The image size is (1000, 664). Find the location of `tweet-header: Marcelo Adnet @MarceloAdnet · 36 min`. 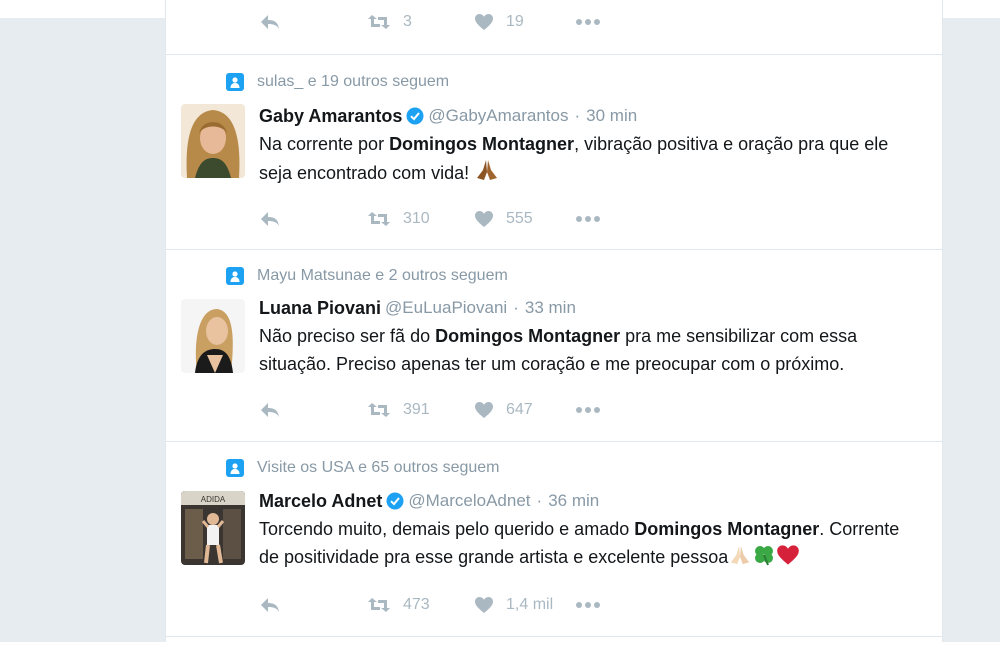

tweet-header: Marcelo Adnet @MarceloAdnet · 36 min is located at coordinates (429, 501).